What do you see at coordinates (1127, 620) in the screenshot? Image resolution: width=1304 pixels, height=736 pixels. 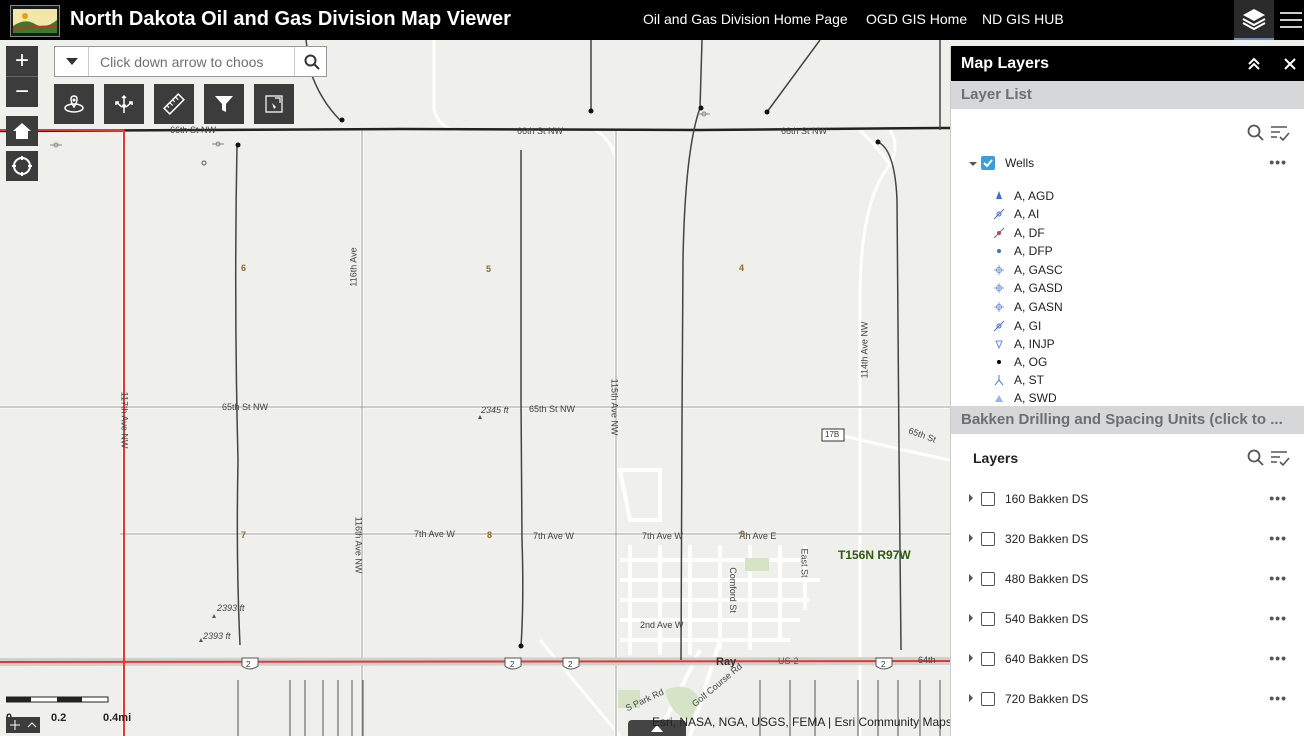 I see `layer-row-540-bakken: 540 Bakken DS •••` at bounding box center [1127, 620].